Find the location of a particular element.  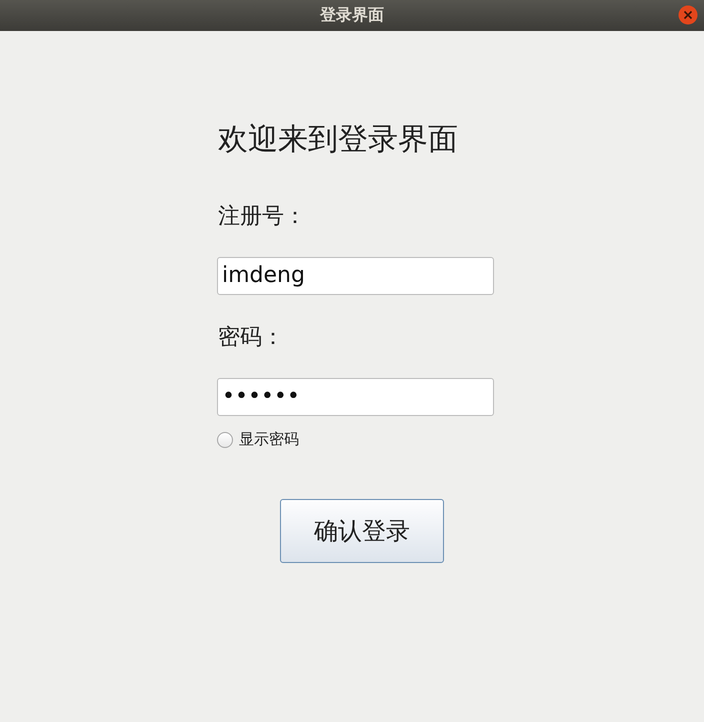

field-label: 密码： is located at coordinates (251, 338).